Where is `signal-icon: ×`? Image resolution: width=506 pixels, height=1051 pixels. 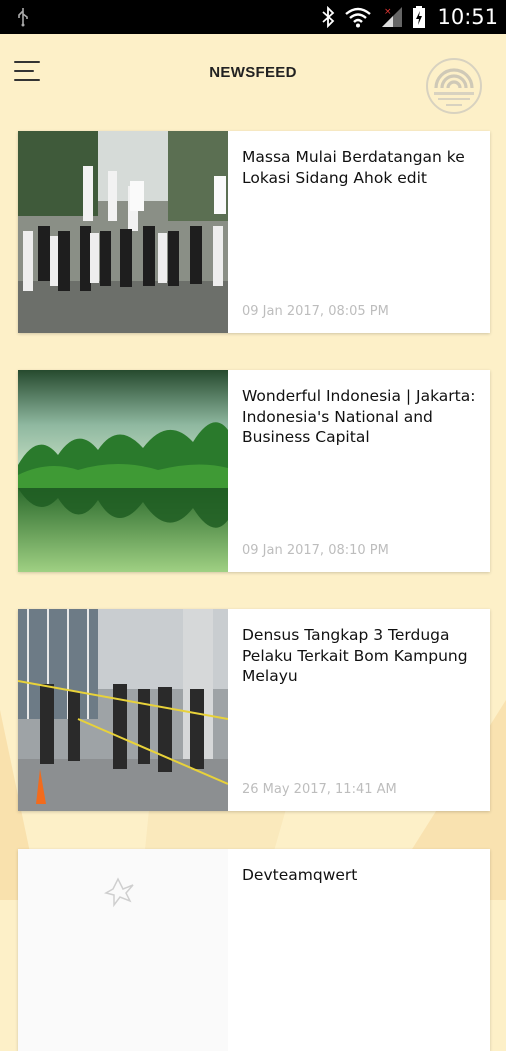
signal-icon: × is located at coordinates (392, 17).